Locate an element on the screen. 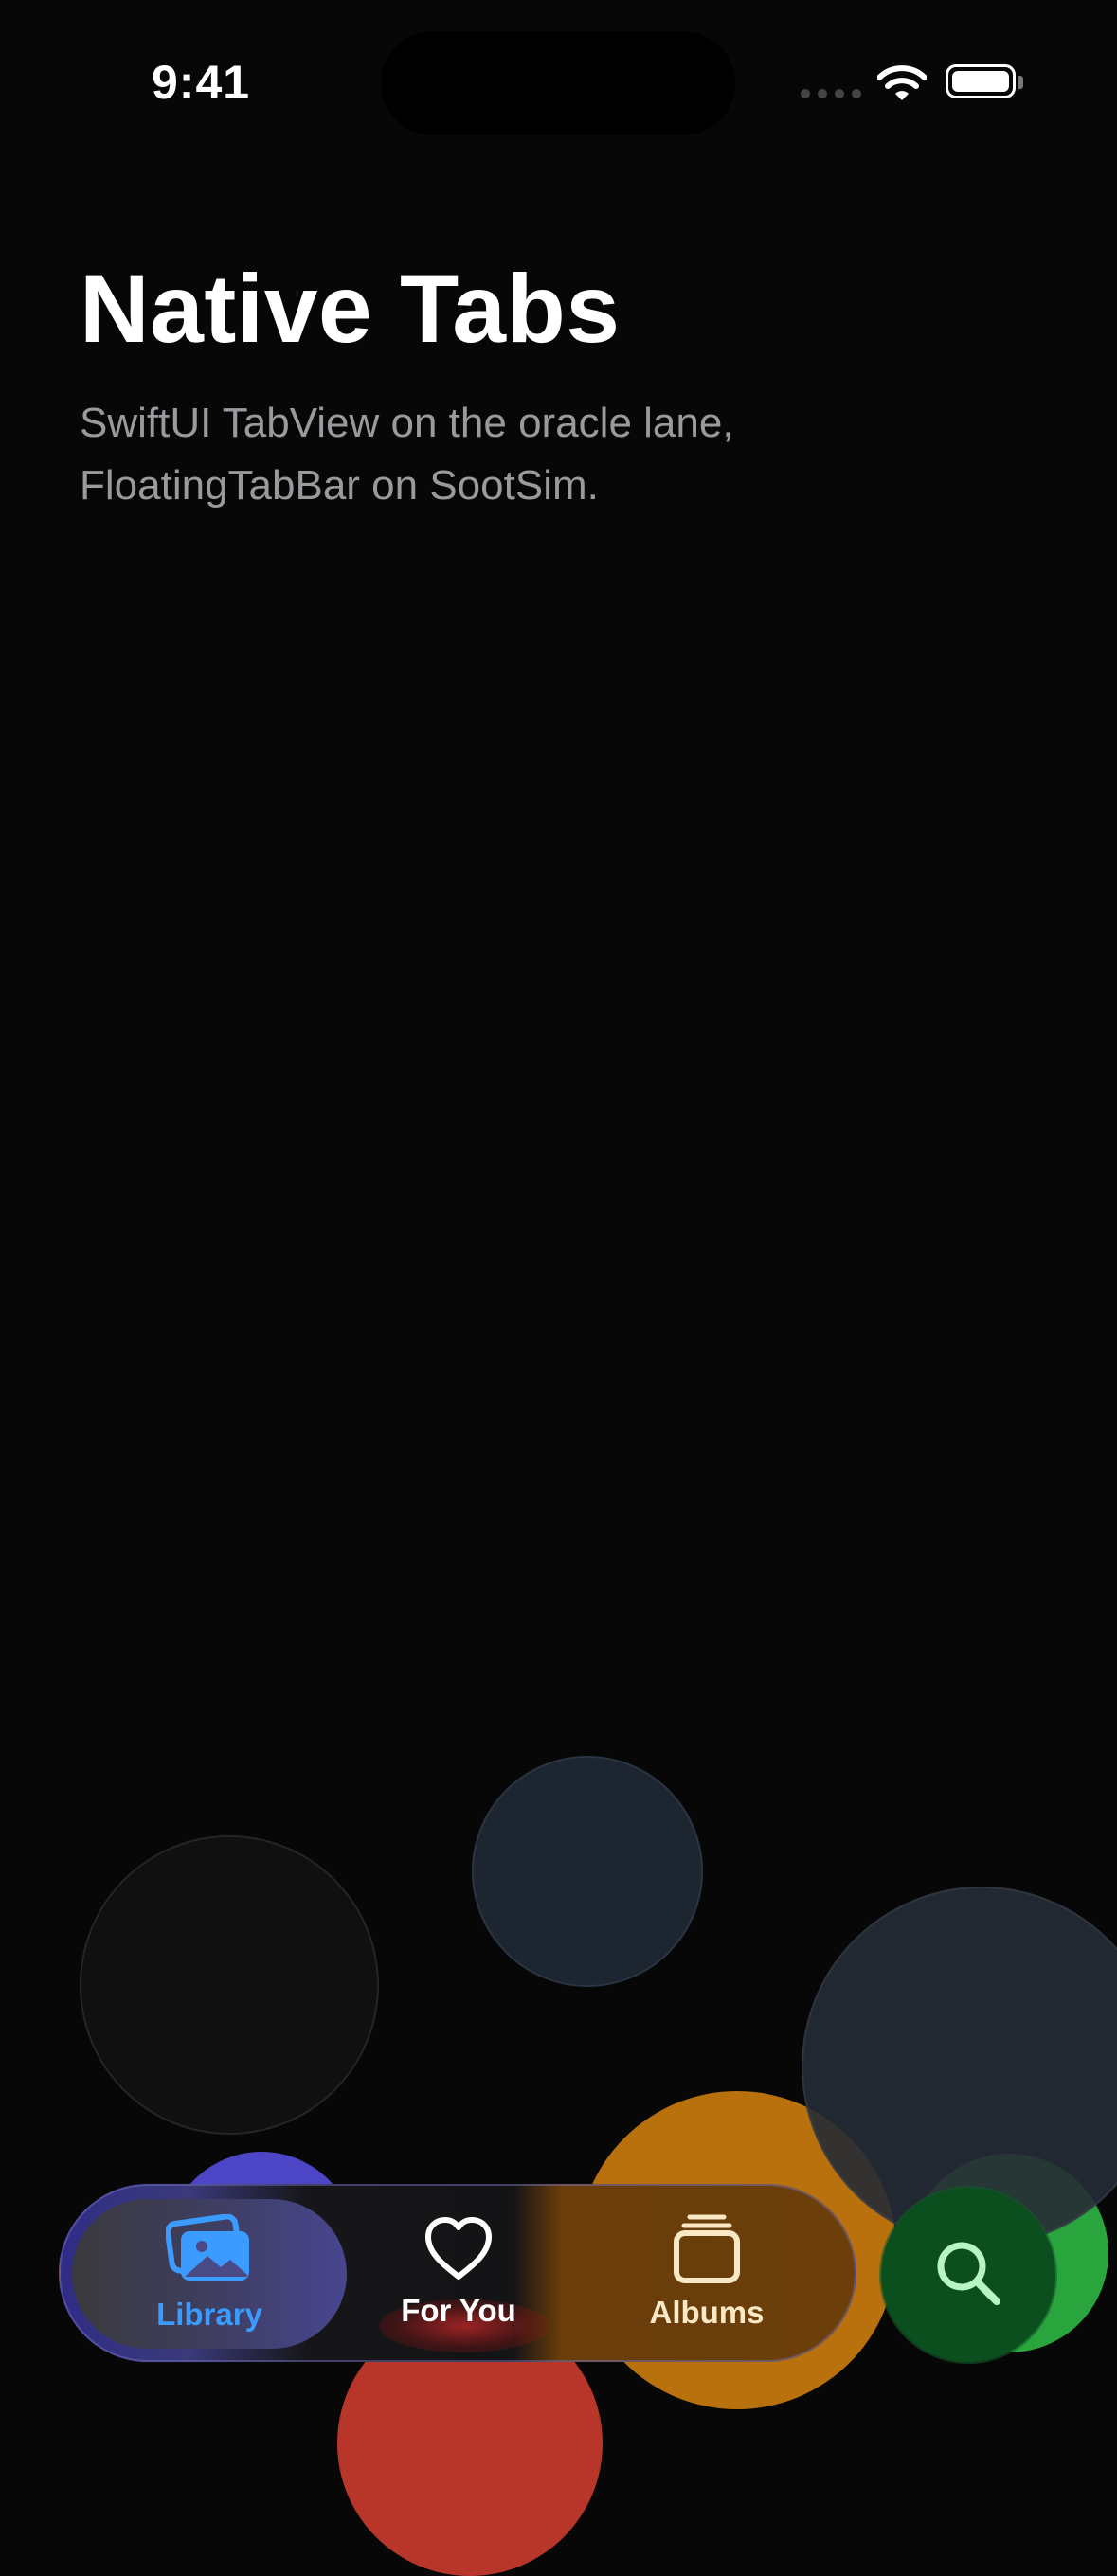 The image size is (1117, 2576). search-button is located at coordinates (968, 2275).